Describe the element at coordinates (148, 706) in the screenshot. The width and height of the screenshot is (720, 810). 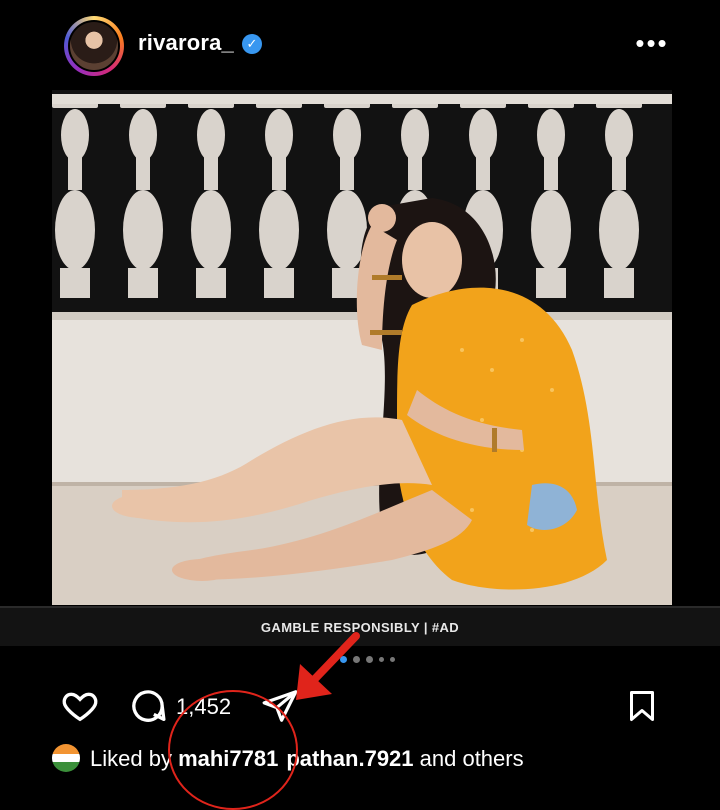
I see `comment-icon` at that location.